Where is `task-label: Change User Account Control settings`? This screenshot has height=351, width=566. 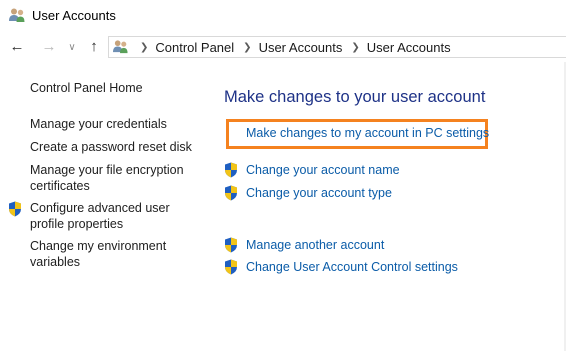 task-label: Change User Account Control settings is located at coordinates (352, 267).